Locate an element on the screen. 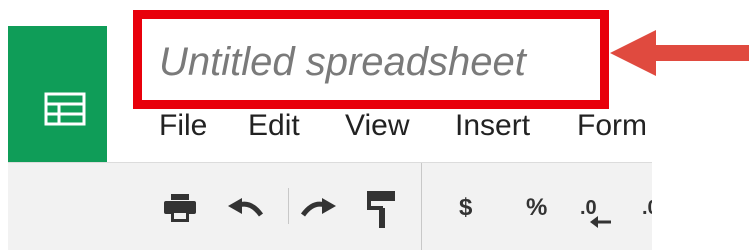  percent-format-button: % is located at coordinates (536, 208).